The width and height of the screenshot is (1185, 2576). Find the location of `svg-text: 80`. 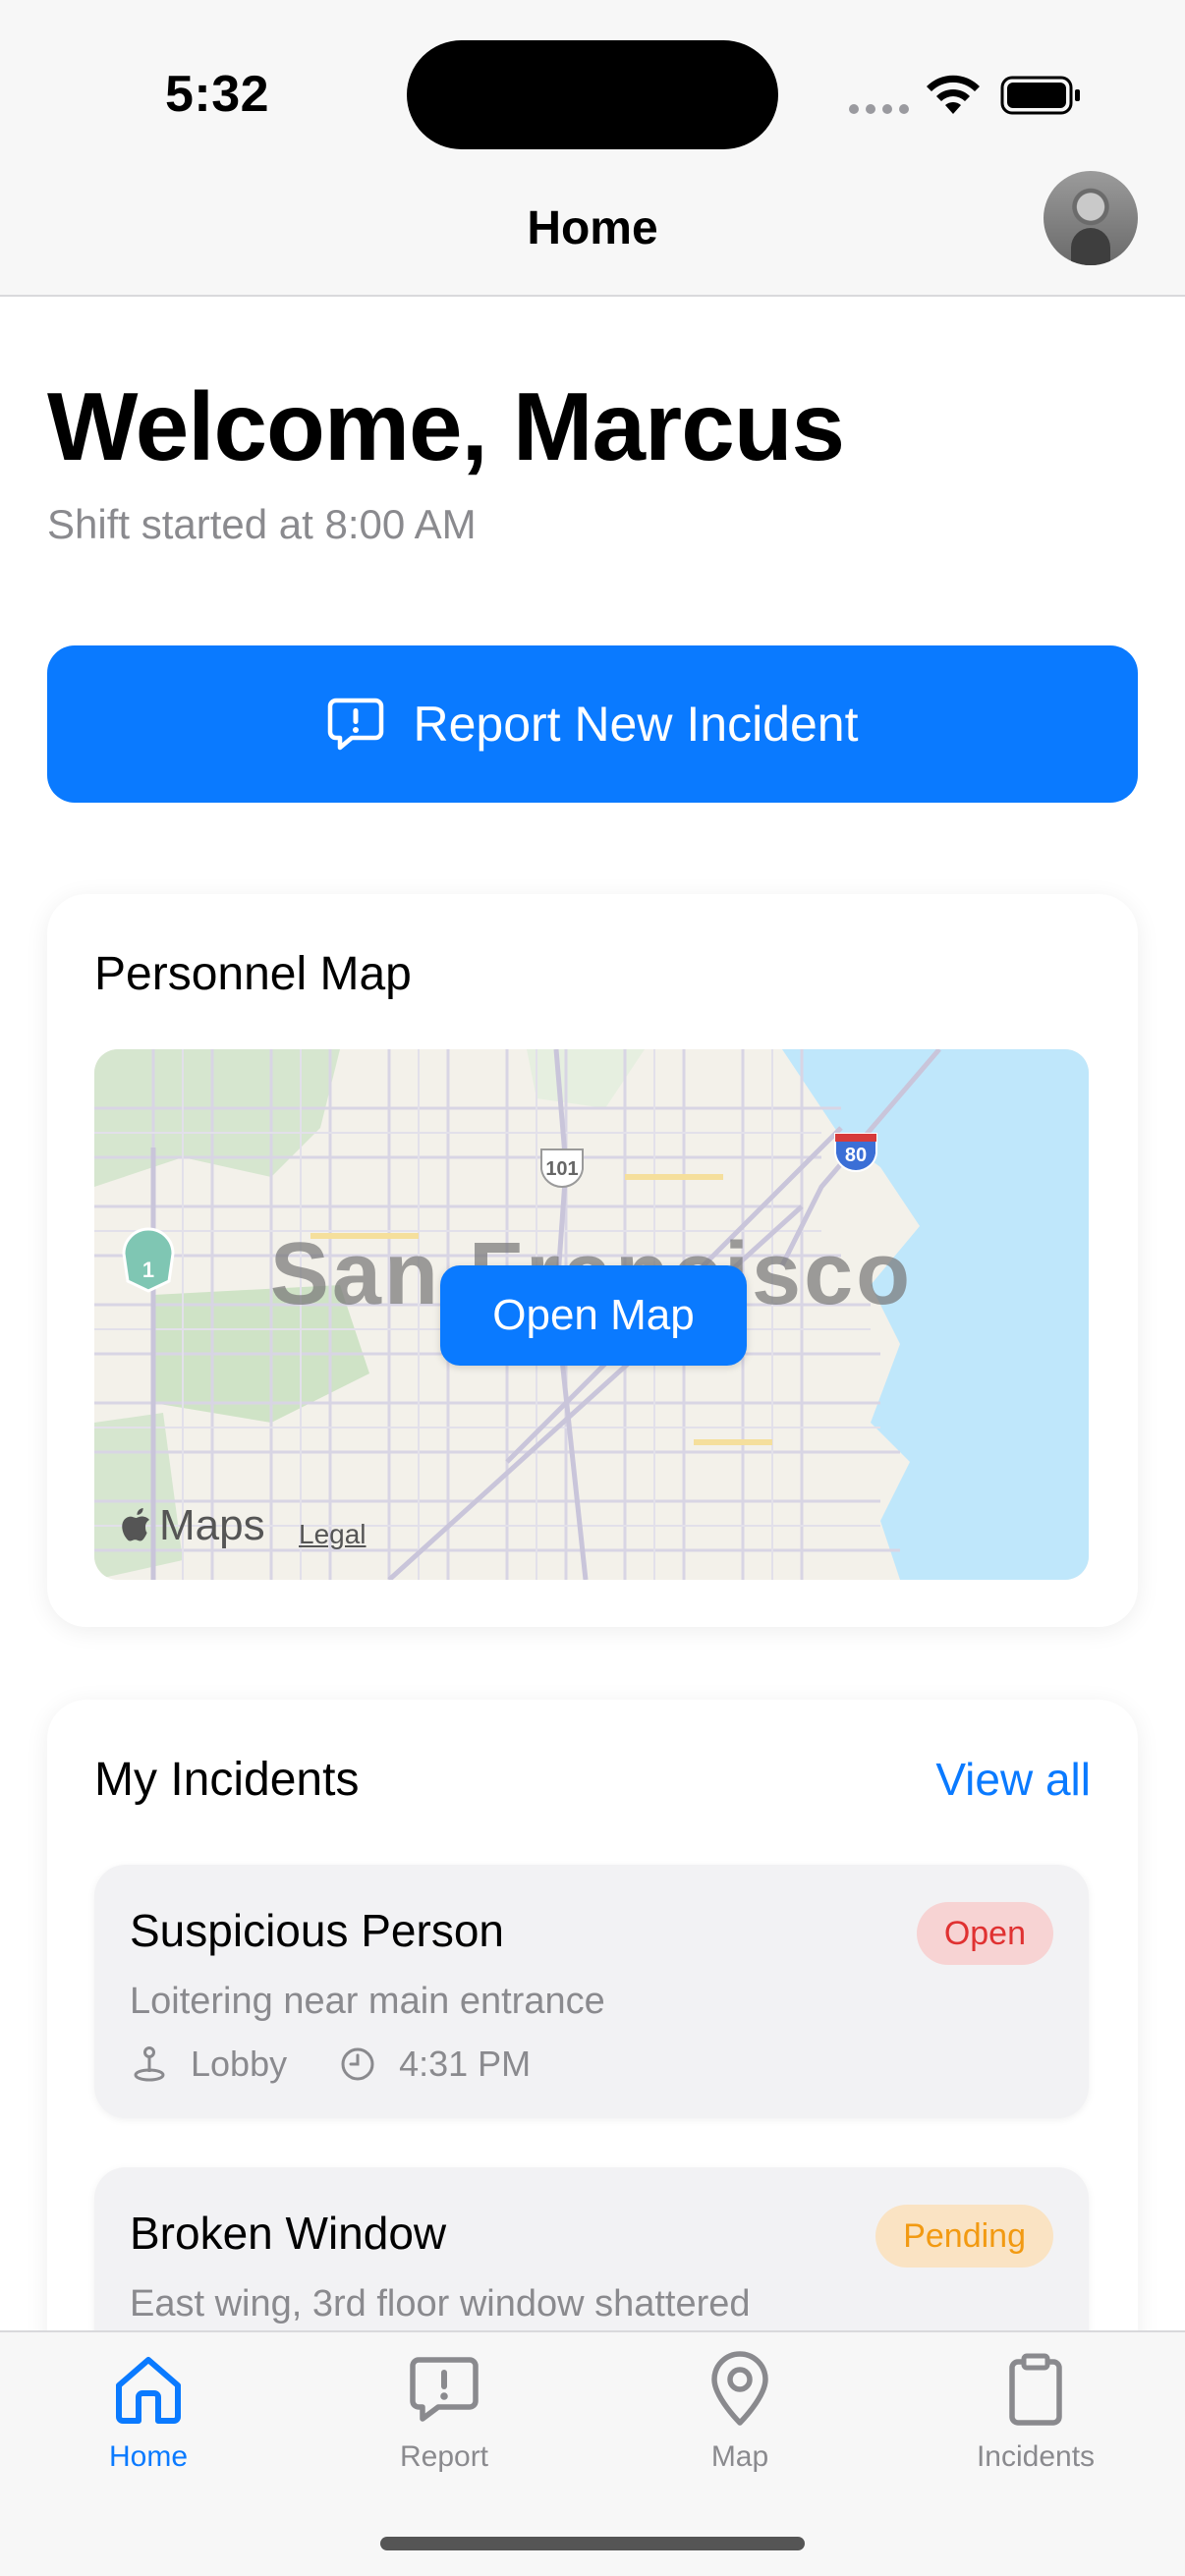

svg-text: 80 is located at coordinates (856, 1155).